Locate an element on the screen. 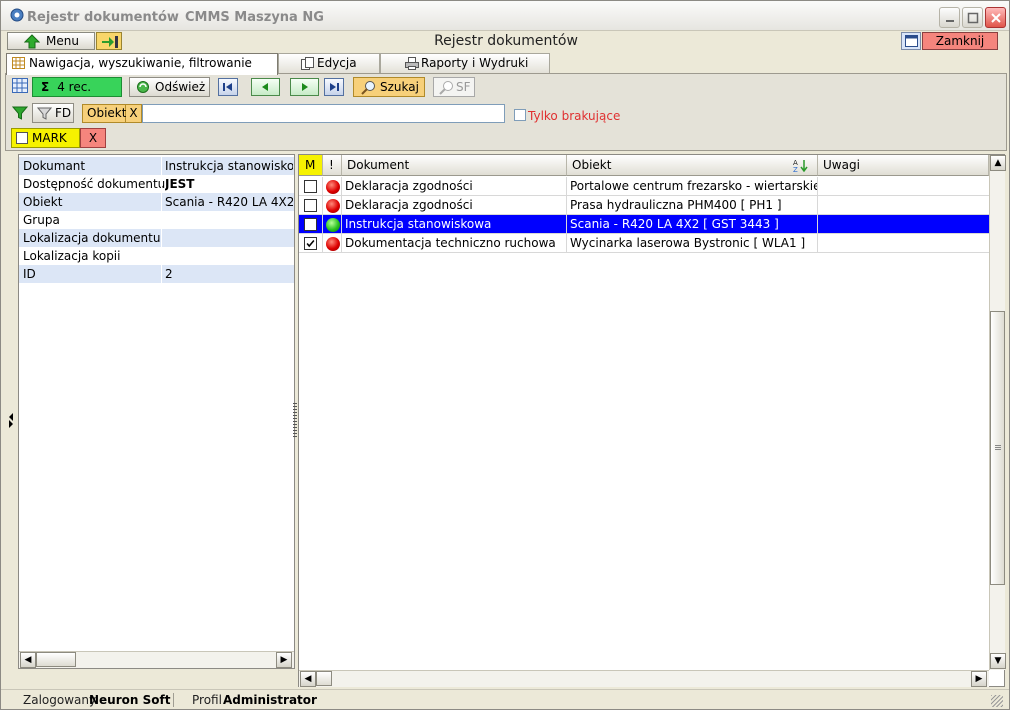 This screenshot has width=1010, height=710. resize-grip-icon is located at coordinates (997, 701).